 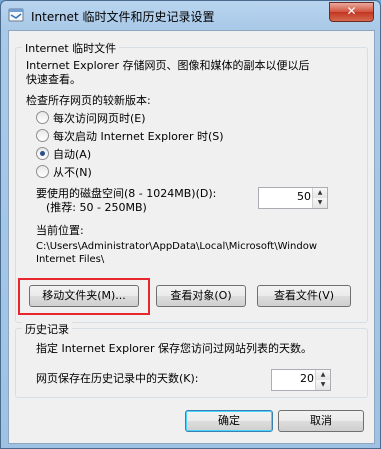 I want to click on disk-space-stepper: 50 ▲ ▼, so click(x=293, y=198).